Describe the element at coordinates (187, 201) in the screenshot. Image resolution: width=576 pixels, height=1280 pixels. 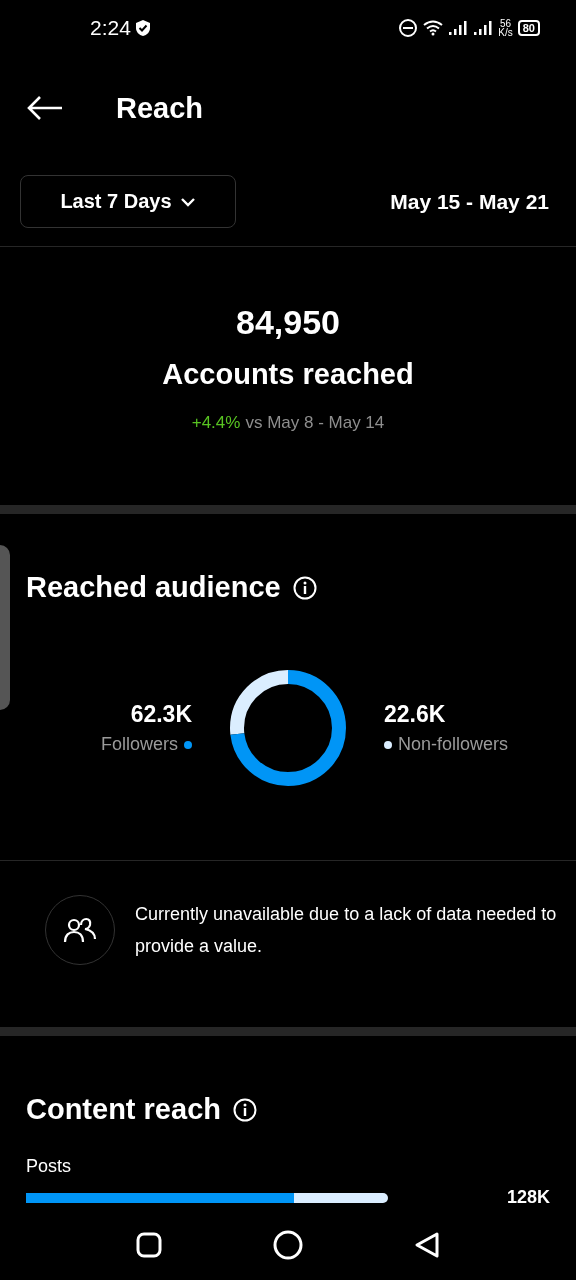
I see `chevron-down-icon` at that location.